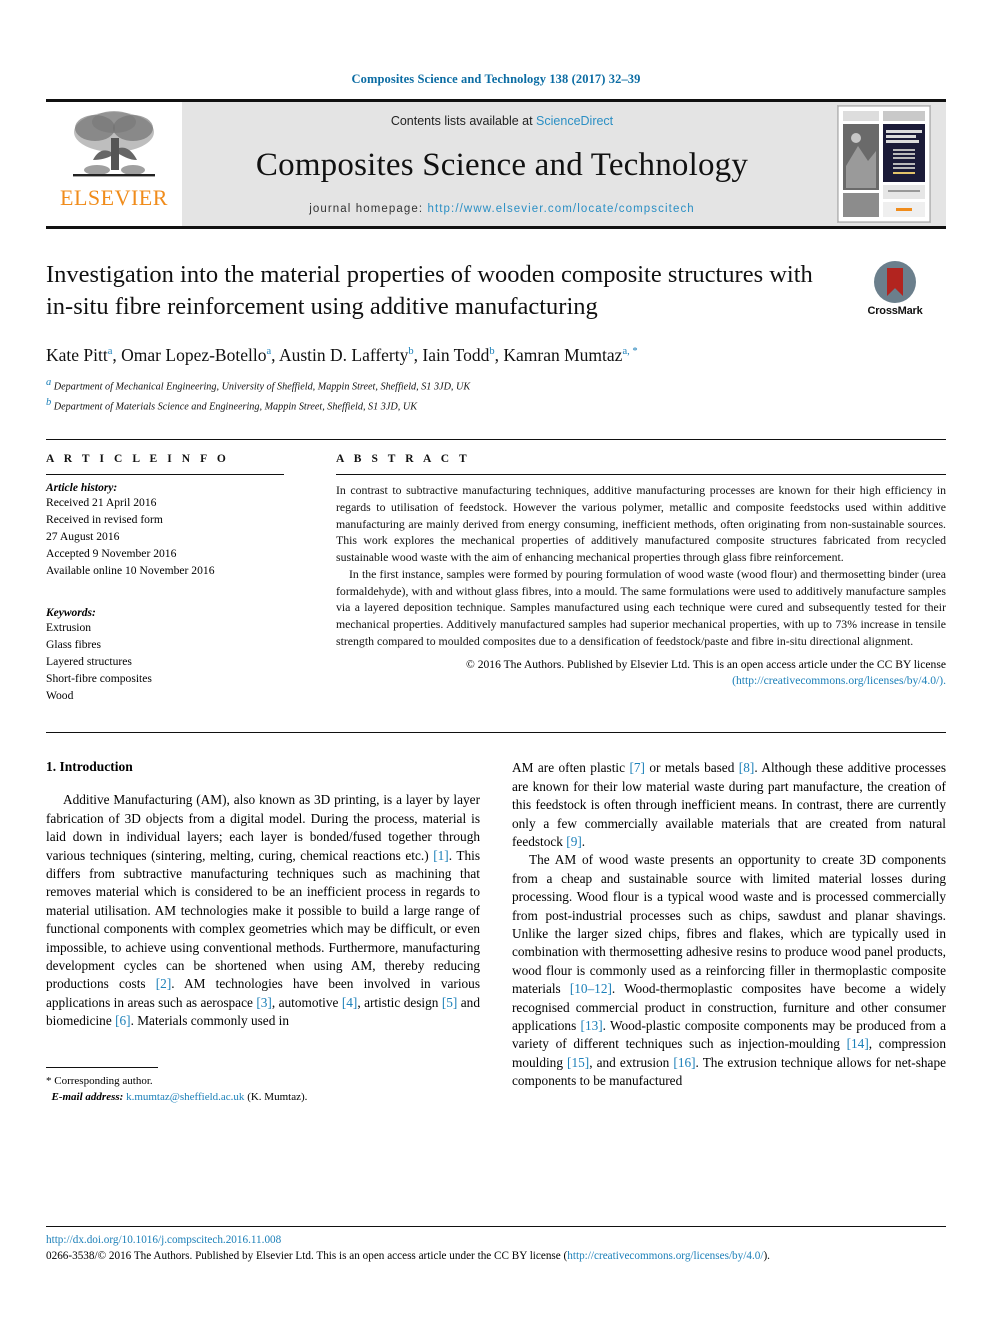 The image size is (992, 1323). I want to click on journal-title: Composites Science and Technology, so click(502, 165).